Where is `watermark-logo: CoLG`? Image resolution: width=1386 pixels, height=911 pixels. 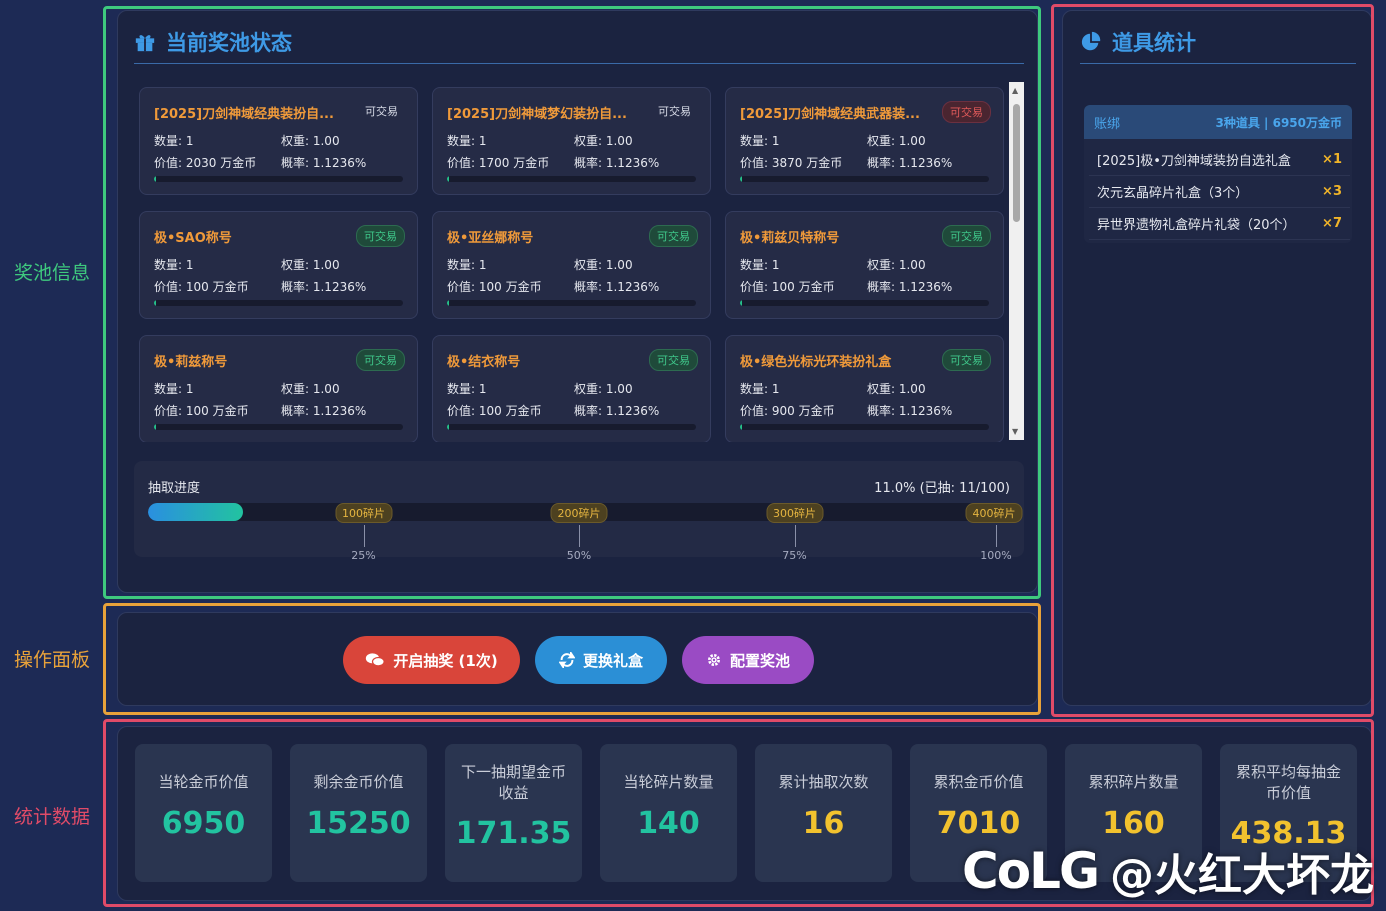 watermark-logo: CoLG is located at coordinates (1031, 871).